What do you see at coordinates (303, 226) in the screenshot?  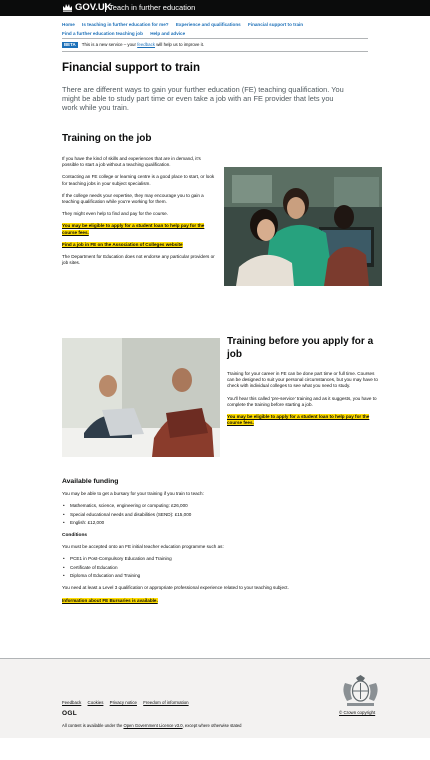 I see `students-at-computer-photo` at bounding box center [303, 226].